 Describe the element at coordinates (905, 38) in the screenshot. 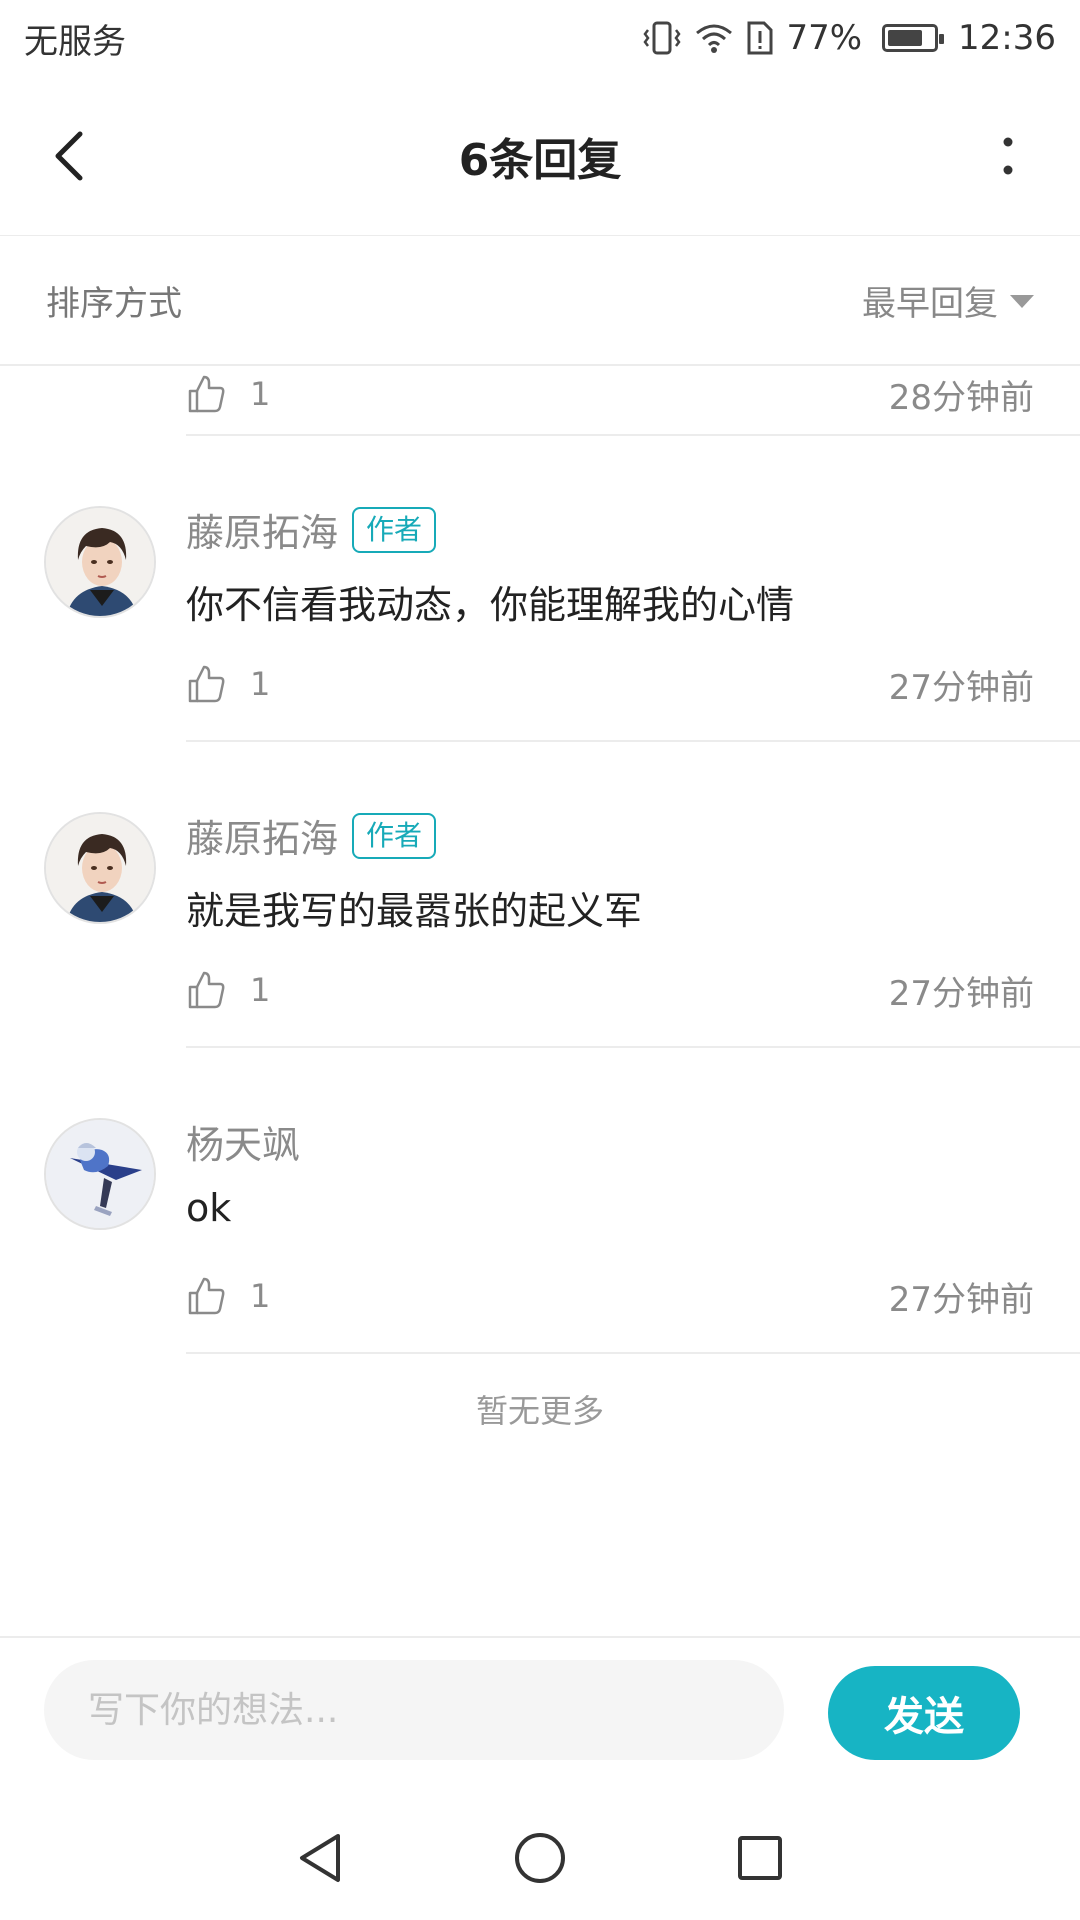

I see `battery-level` at that location.